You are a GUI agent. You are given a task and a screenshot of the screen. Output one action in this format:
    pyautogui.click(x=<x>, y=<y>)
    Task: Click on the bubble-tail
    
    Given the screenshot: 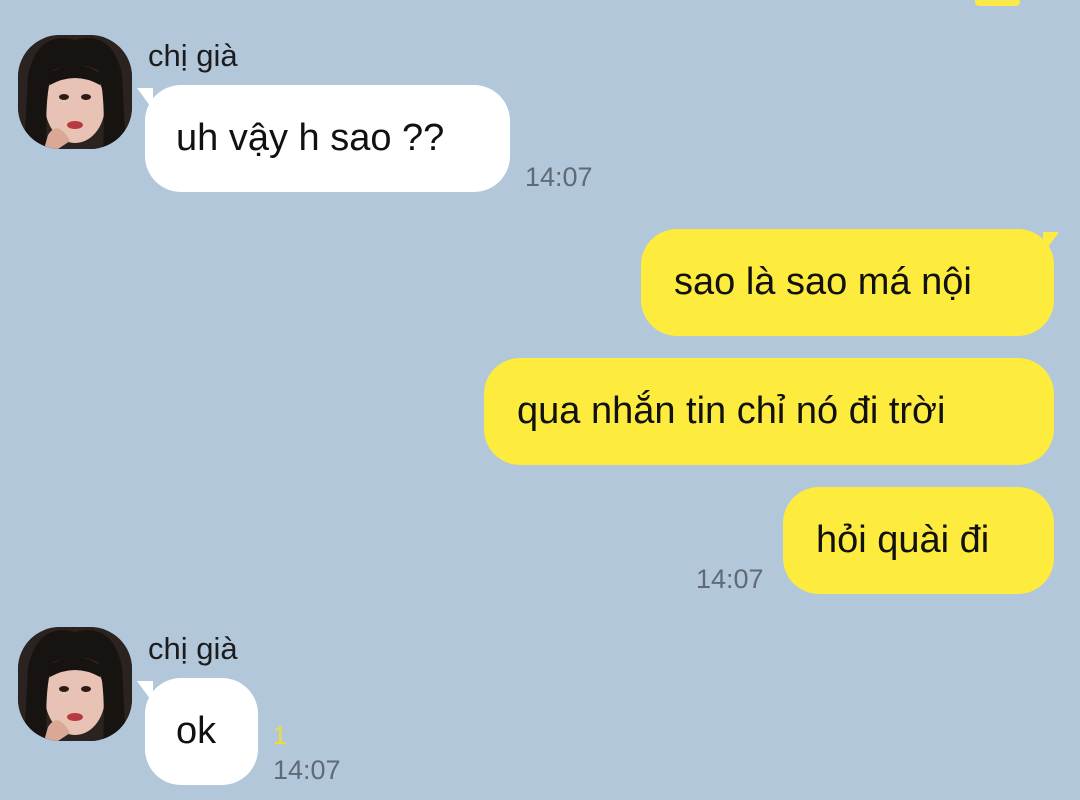 What is the action you would take?
    pyautogui.click(x=1051, y=243)
    